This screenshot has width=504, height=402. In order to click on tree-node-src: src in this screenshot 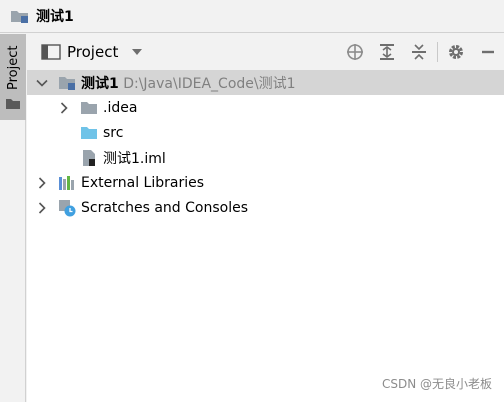, I will do `click(265, 132)`.